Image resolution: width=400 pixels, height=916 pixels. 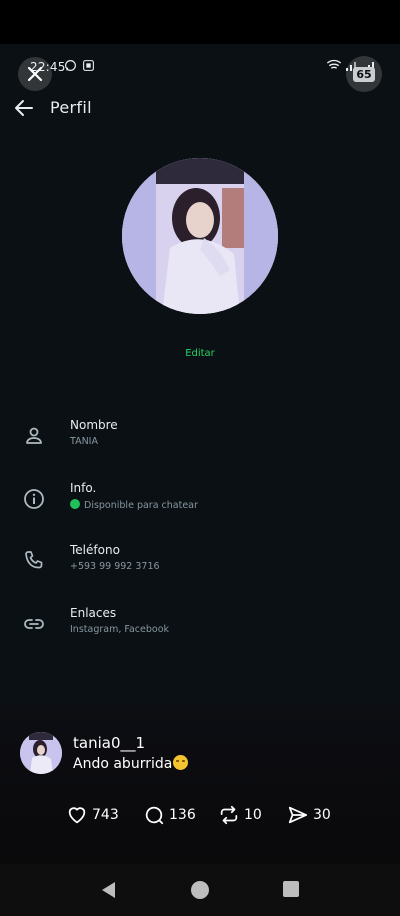 I want to click on battery-level: 65, so click(x=364, y=74).